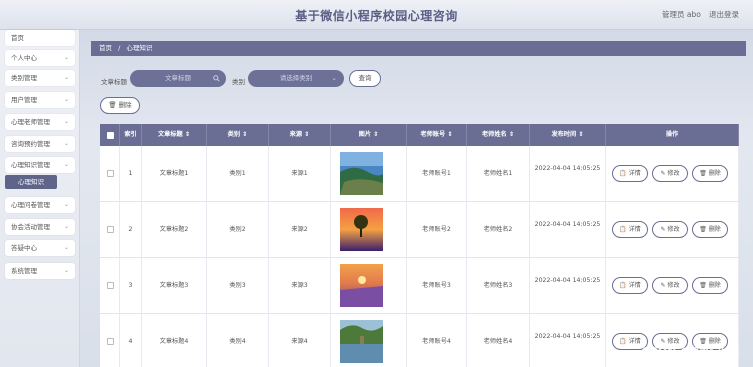  Describe the element at coordinates (31, 182) in the screenshot. I see `sidebar-subitem-psych-knowledge: 心理知识` at that location.